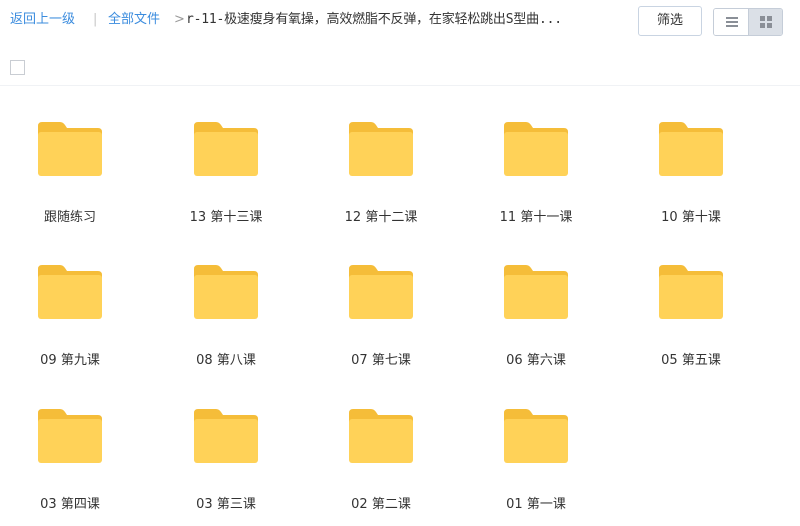  What do you see at coordinates (69, 217) in the screenshot?
I see `folder-name: 跟随练习` at bounding box center [69, 217].